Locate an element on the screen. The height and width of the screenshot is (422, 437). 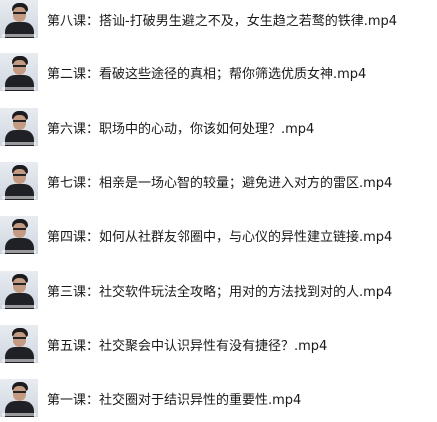
file-name: 第八课：搭讪-打破男生避之不及，女生趋之若鹜的铁律.mp4 is located at coordinates (222, 21).